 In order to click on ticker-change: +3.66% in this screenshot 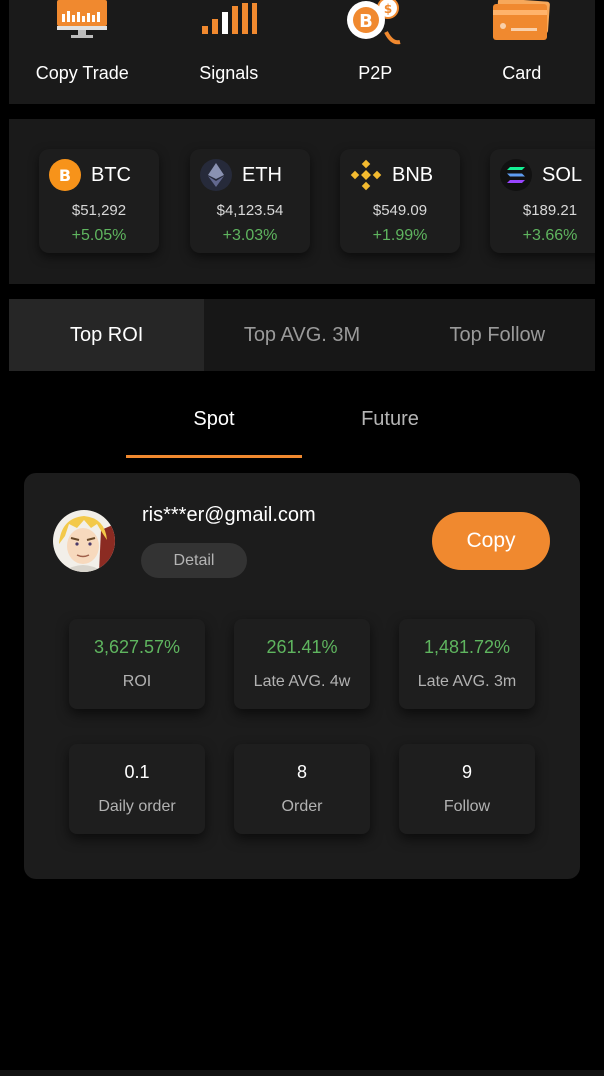, I will do `click(550, 235)`.